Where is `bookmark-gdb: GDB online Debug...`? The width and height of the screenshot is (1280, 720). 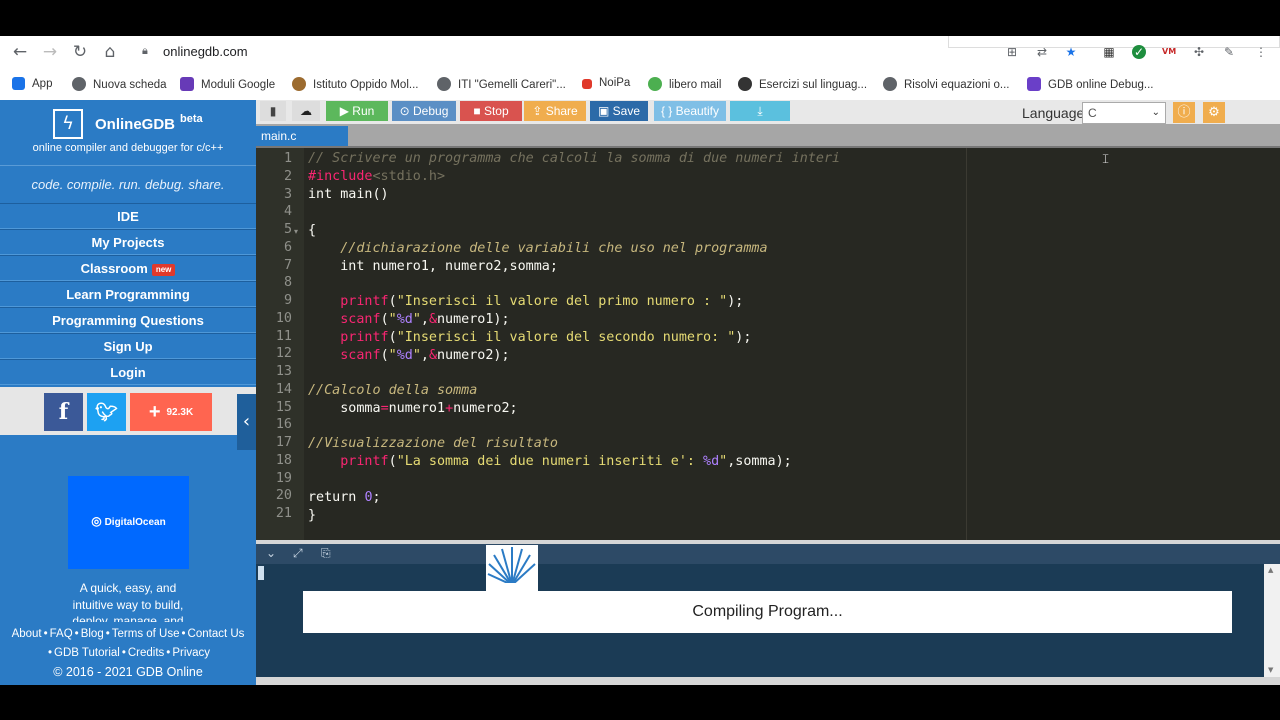 bookmark-gdb: GDB online Debug... is located at coordinates (1090, 84).